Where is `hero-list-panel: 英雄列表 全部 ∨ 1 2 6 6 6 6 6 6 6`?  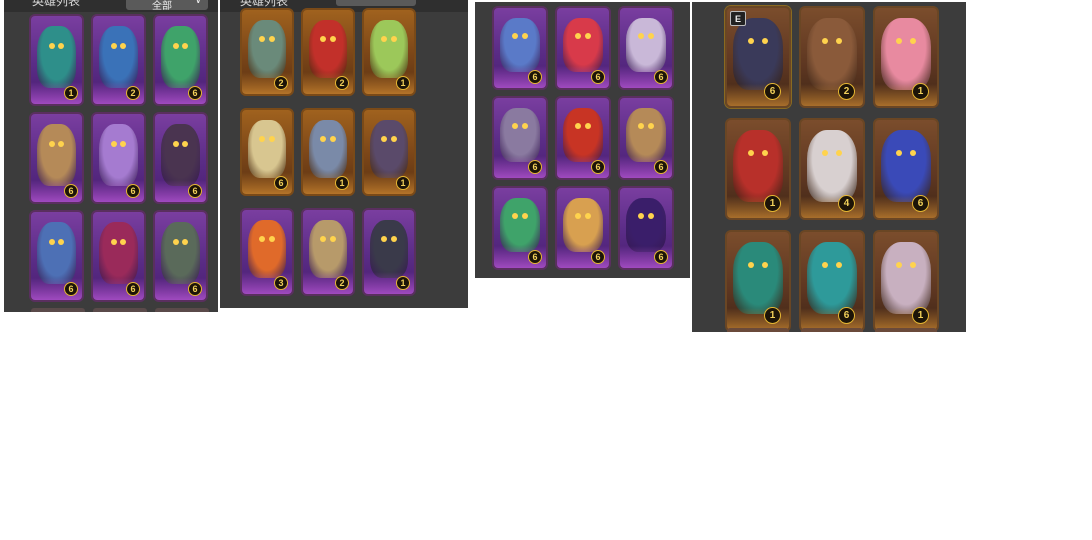
hero-list-panel: 英雄列表 全部 ∨ 1 2 6 6 6 6 6 6 6 is located at coordinates (111, 156).